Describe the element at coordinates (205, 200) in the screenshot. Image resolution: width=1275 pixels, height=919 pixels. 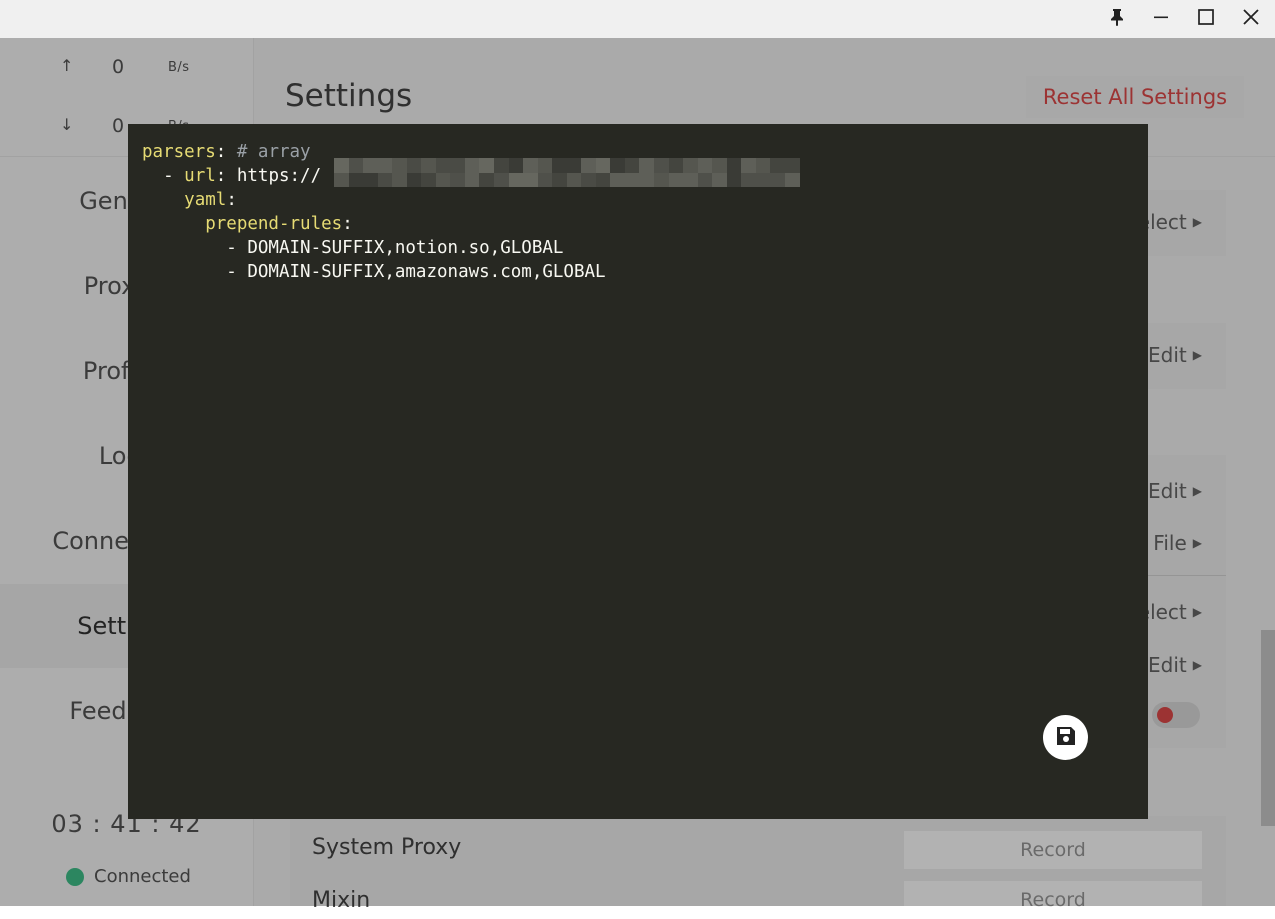
I see `yaml-key: yaml` at that location.